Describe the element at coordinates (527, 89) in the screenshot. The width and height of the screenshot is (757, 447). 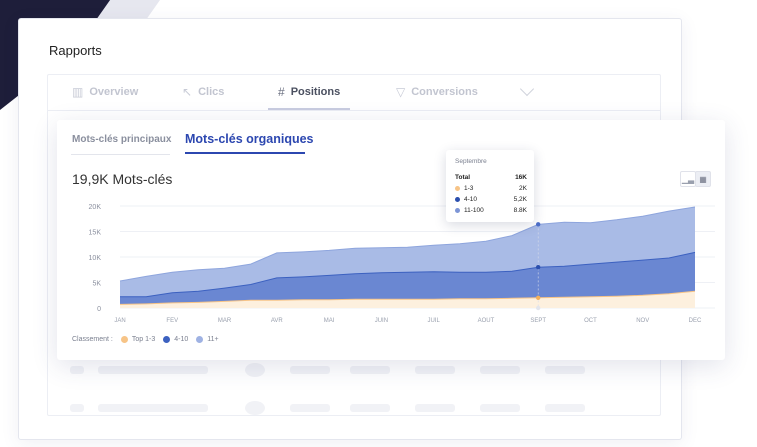
I see `chevron-down-icon` at that location.